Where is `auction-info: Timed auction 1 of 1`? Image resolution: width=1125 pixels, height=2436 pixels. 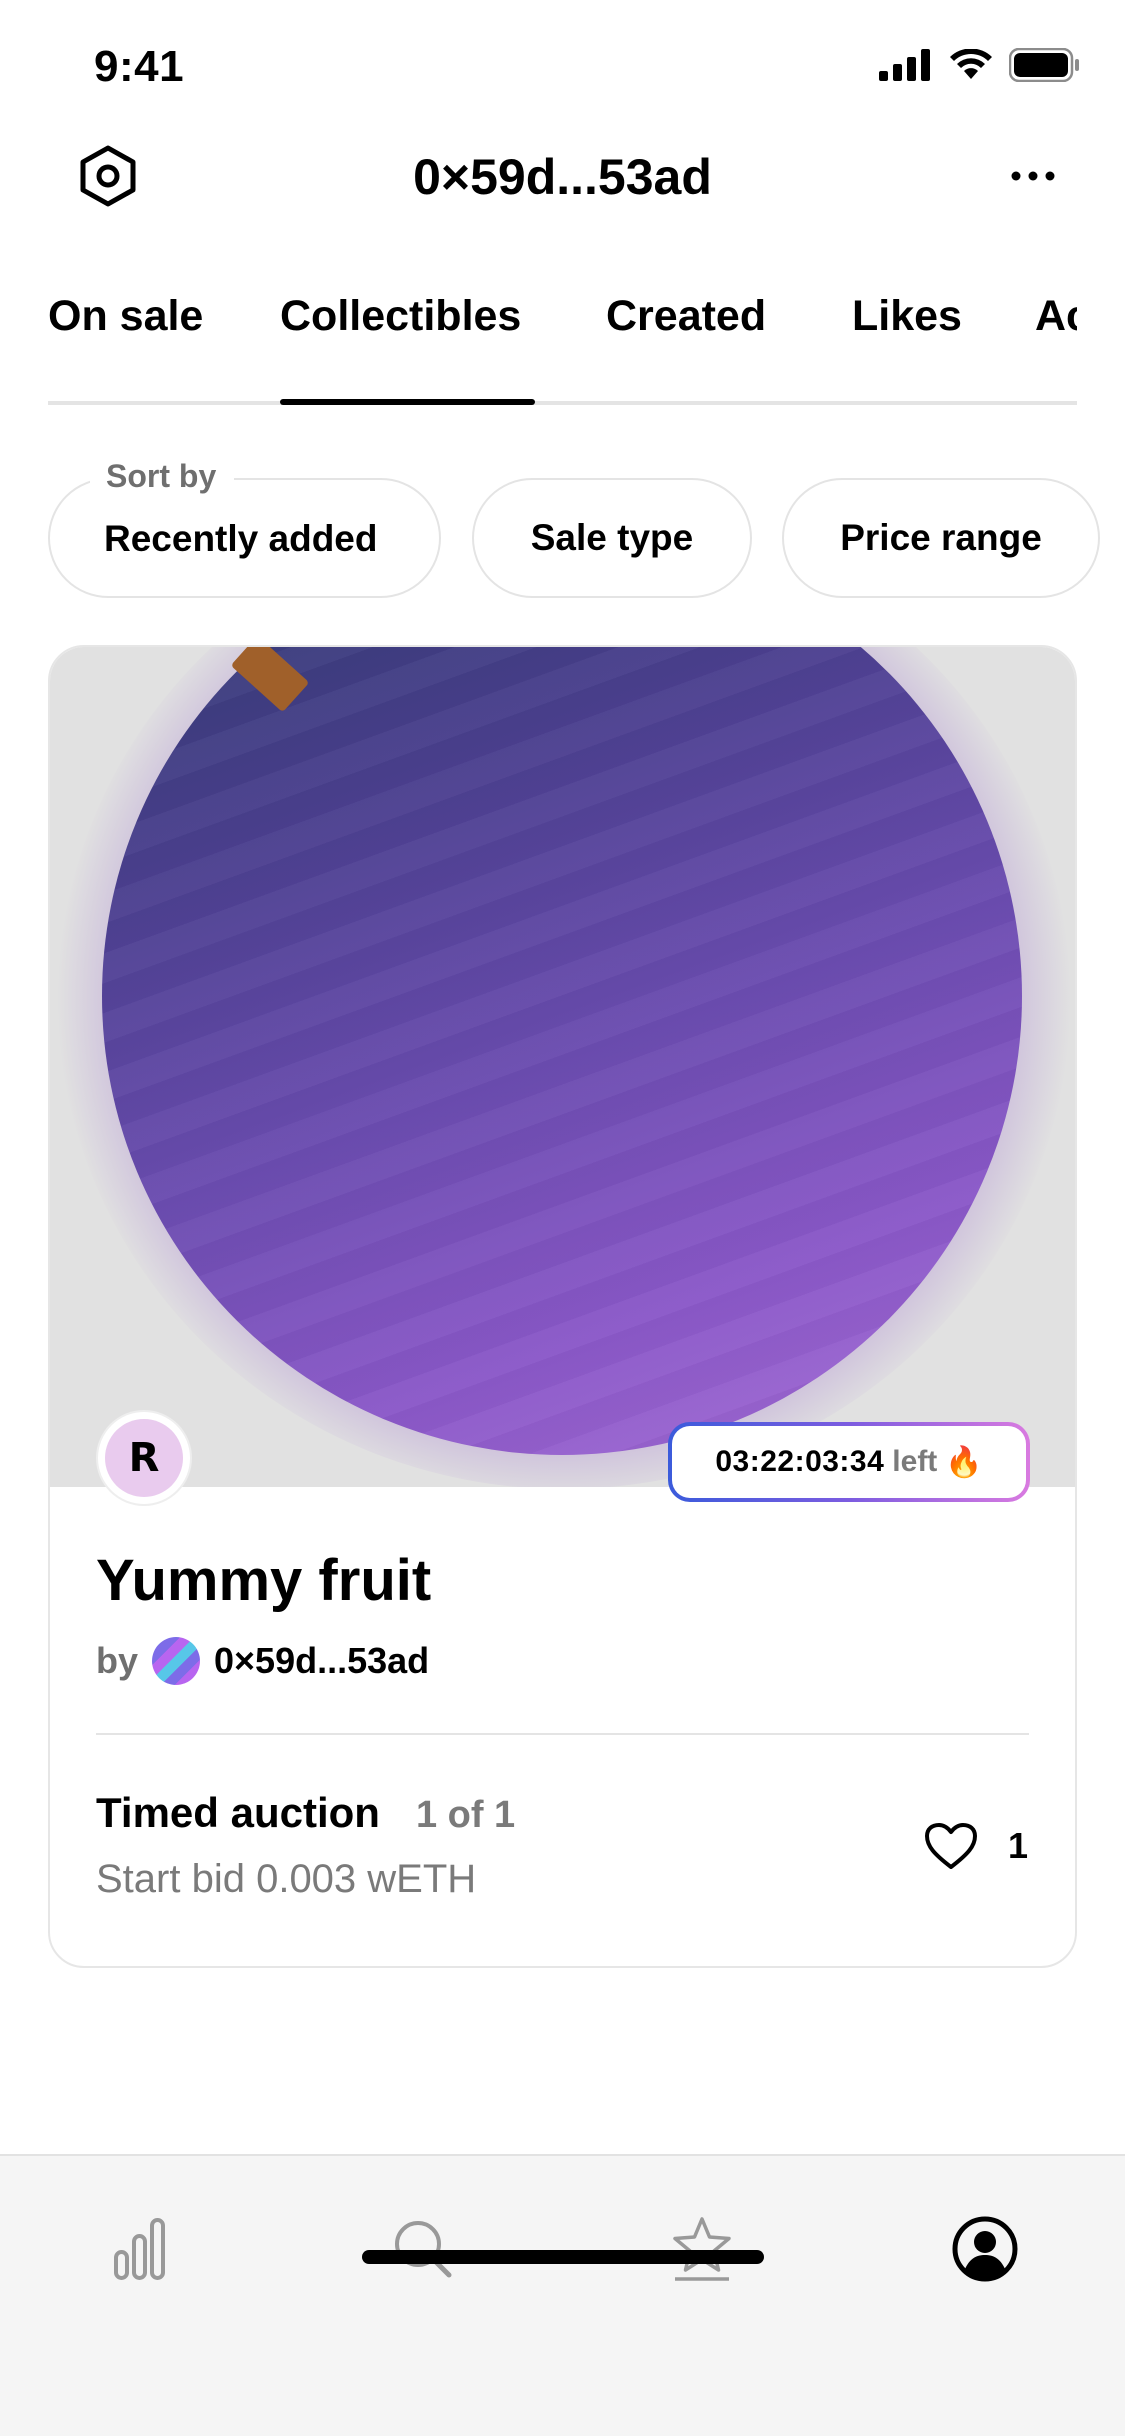
auction-info: Timed auction 1 of 1 is located at coordinates (305, 1813).